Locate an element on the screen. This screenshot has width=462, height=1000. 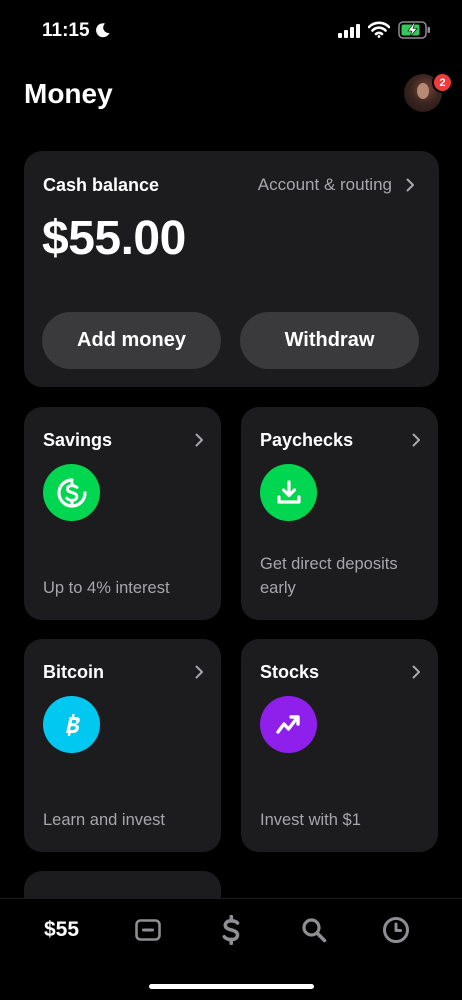
search-icon is located at coordinates (314, 930).